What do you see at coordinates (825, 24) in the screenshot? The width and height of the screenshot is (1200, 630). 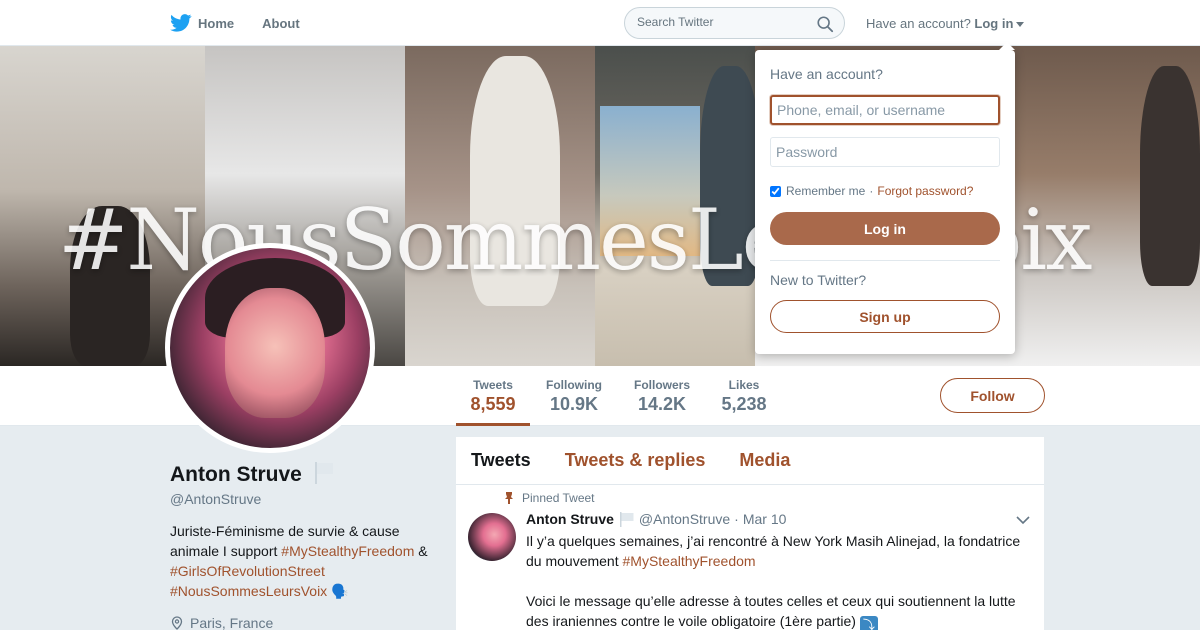 I see `search-icon` at bounding box center [825, 24].